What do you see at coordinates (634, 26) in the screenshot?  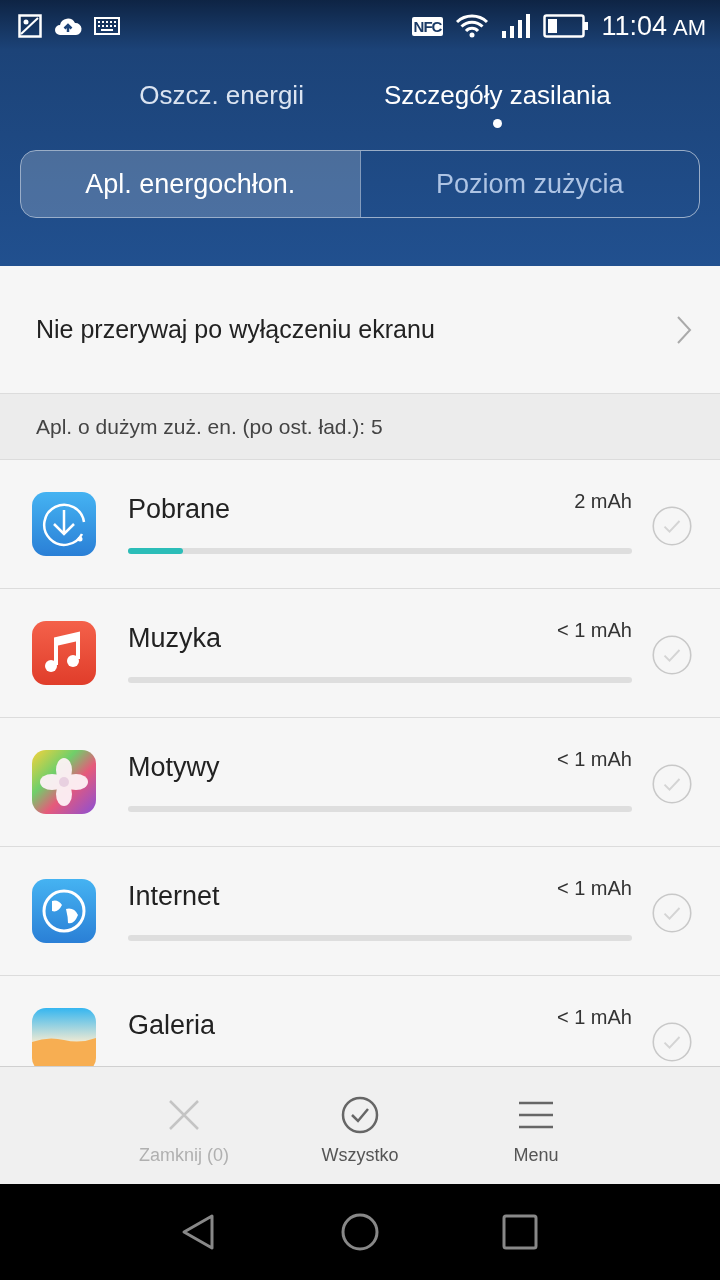 I see `clock-time: 11:04` at bounding box center [634, 26].